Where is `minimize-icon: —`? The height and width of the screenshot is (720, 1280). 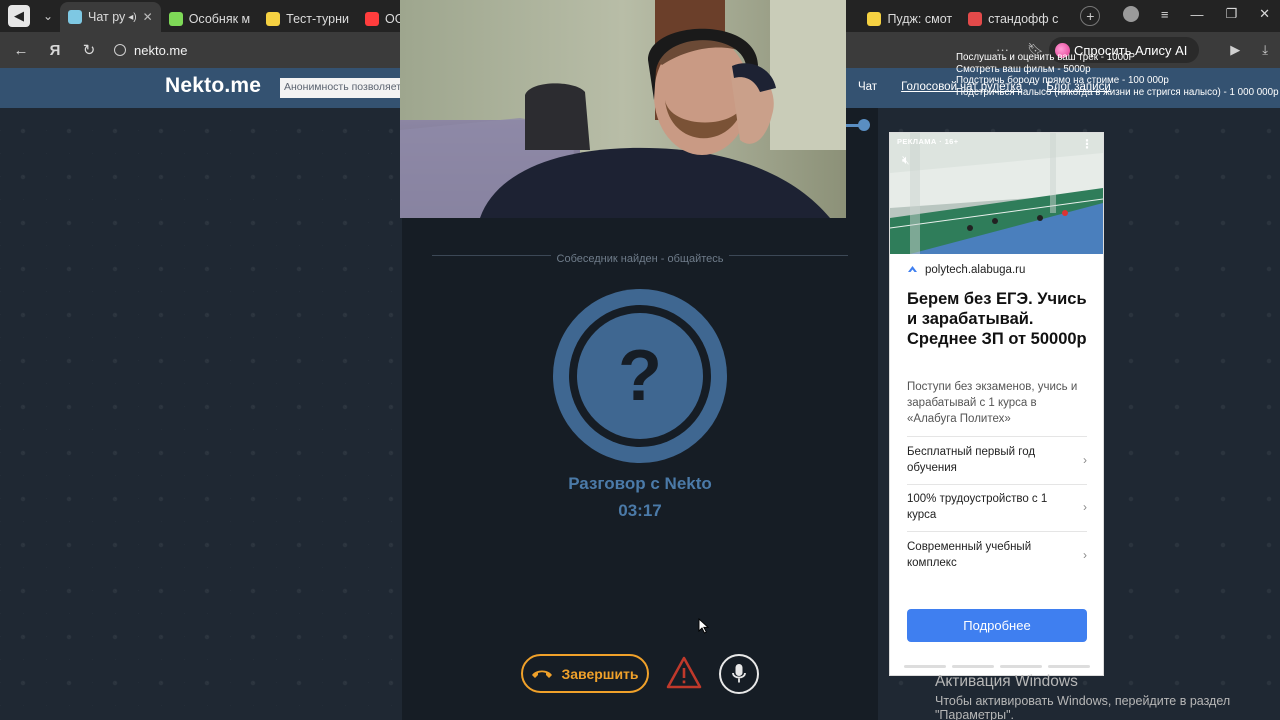 minimize-icon: — is located at coordinates (1196, 14).